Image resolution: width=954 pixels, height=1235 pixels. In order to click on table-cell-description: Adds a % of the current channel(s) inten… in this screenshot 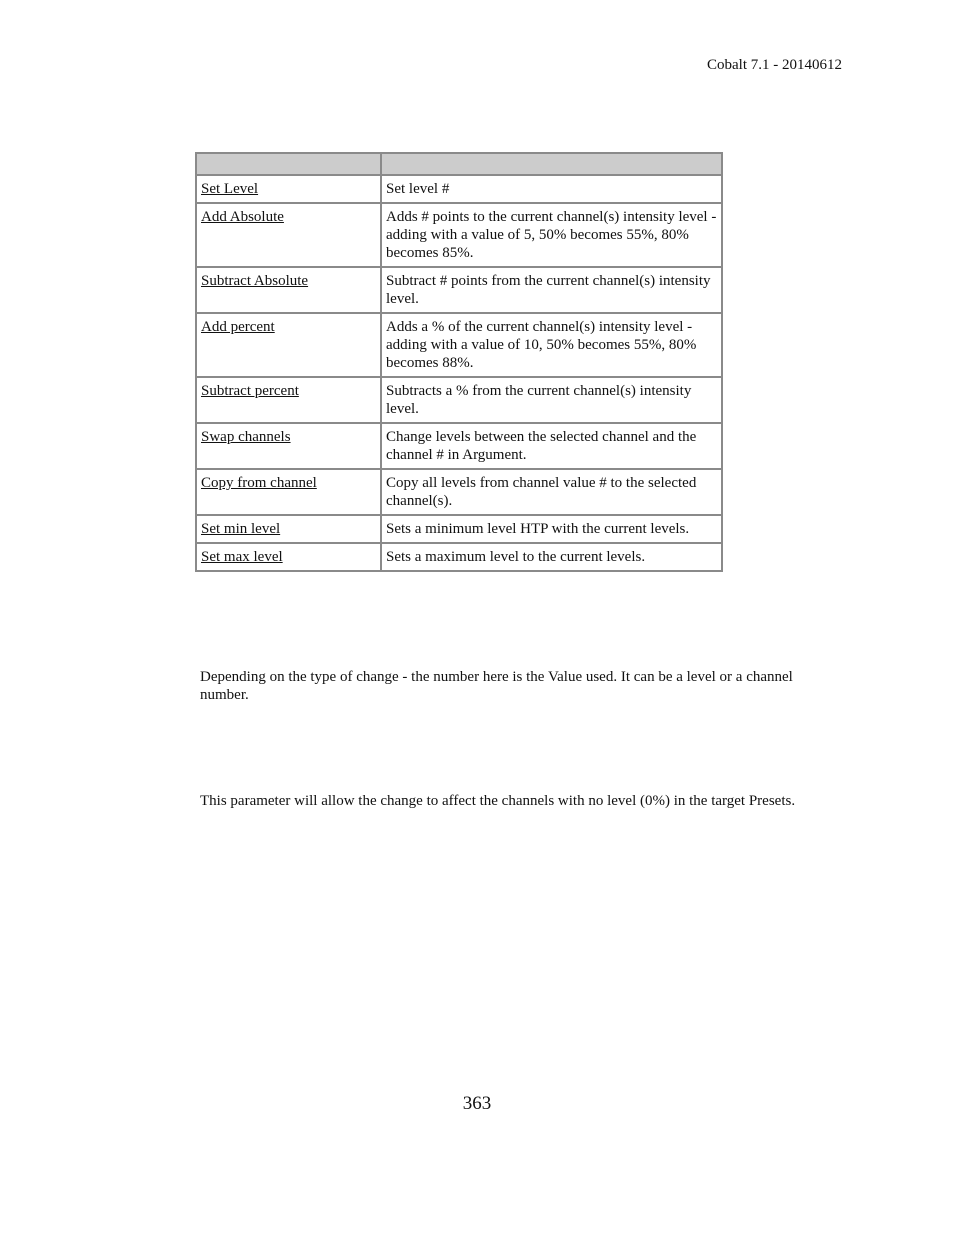, I will do `click(551, 345)`.